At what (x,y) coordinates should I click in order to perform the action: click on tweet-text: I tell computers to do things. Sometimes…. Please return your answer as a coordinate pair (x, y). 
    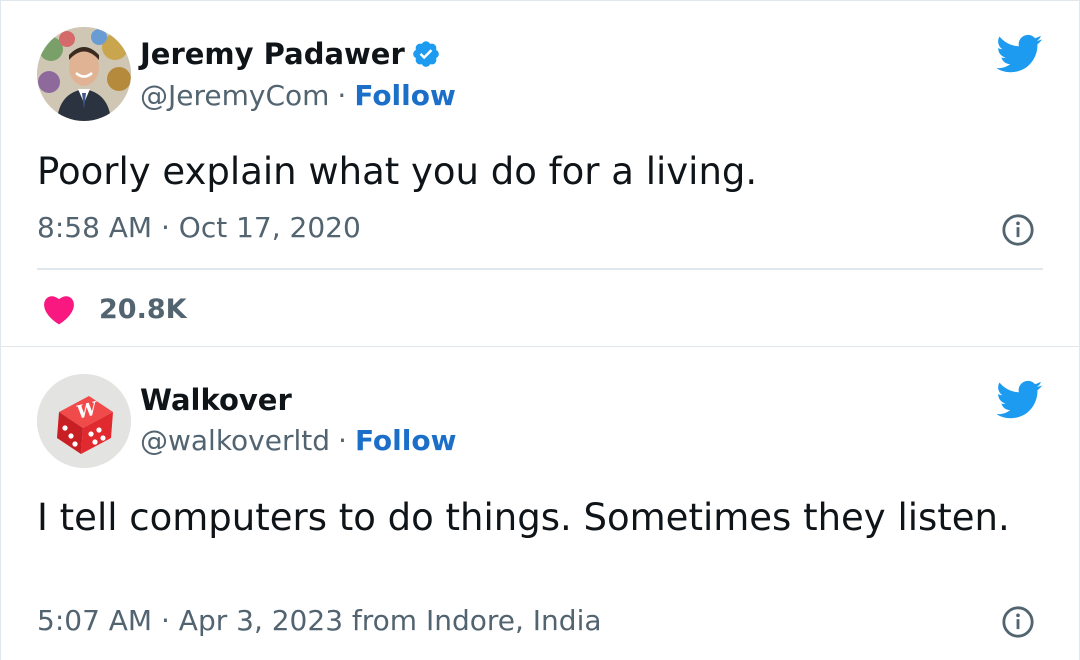
    Looking at the image, I should click on (523, 517).